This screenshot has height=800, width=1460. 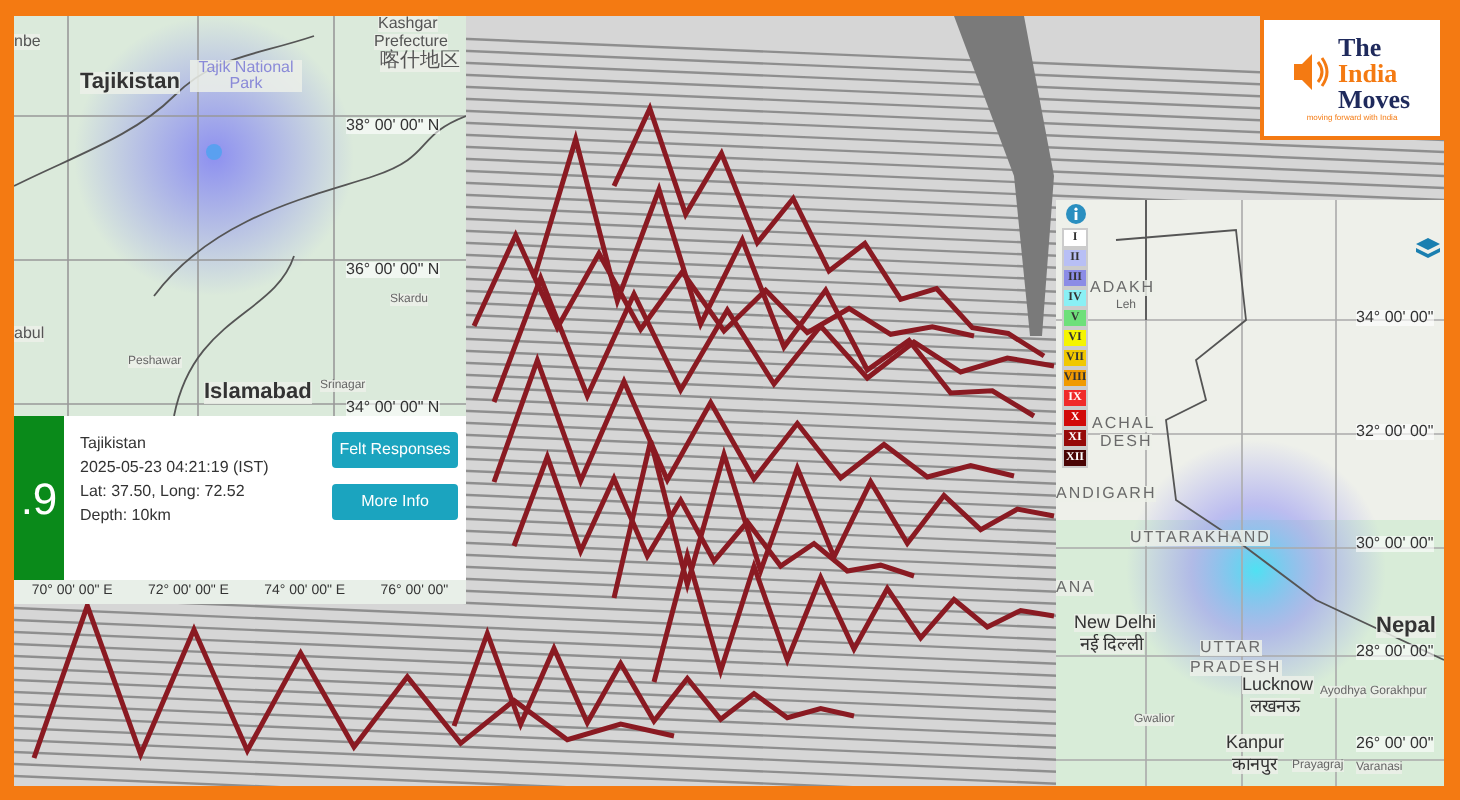 I want to click on map-label: DESH, so click(x=1126, y=442).